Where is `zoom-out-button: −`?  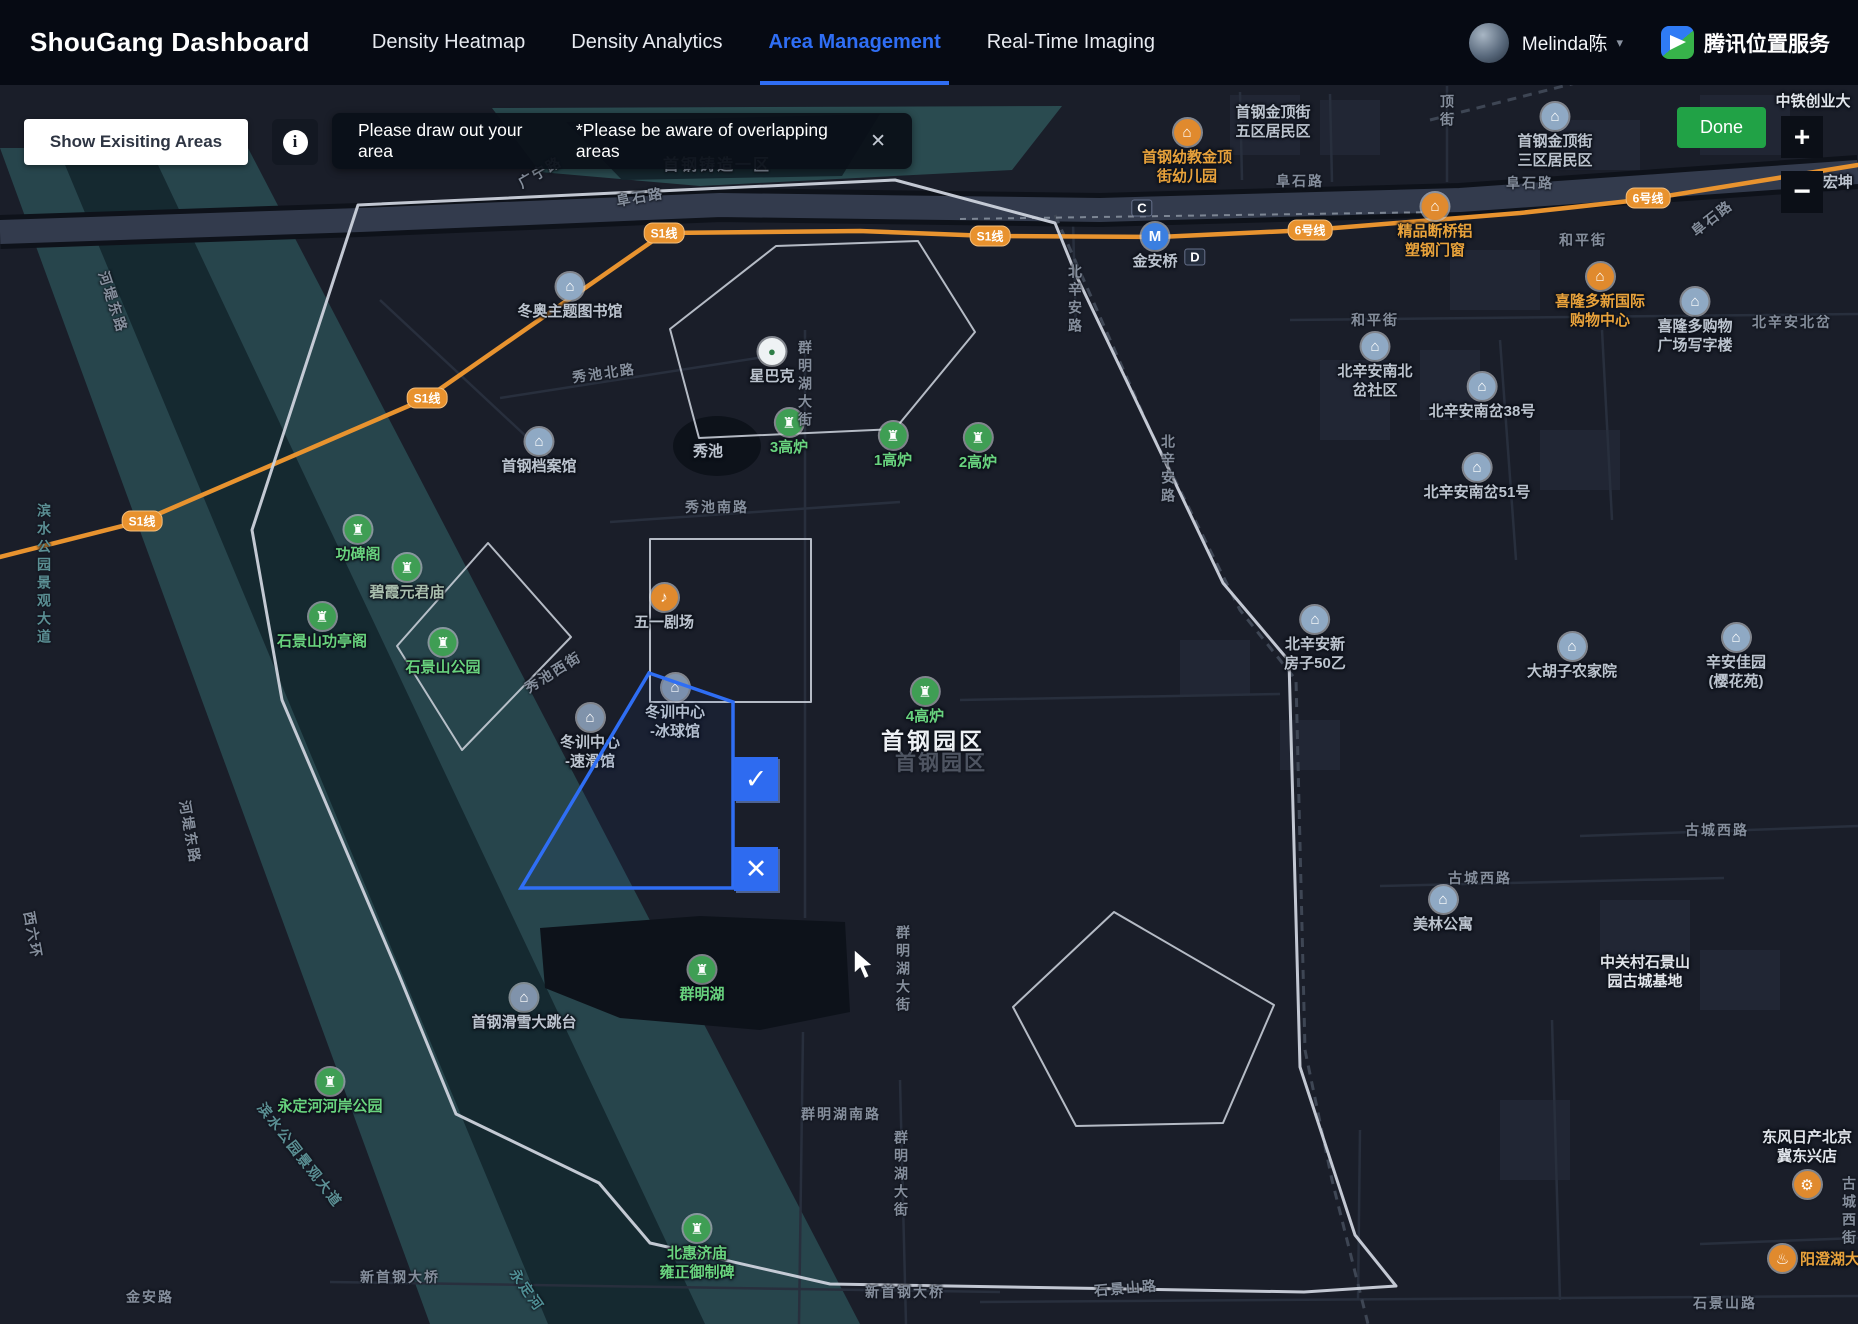
zoom-out-button: − is located at coordinates (1802, 192).